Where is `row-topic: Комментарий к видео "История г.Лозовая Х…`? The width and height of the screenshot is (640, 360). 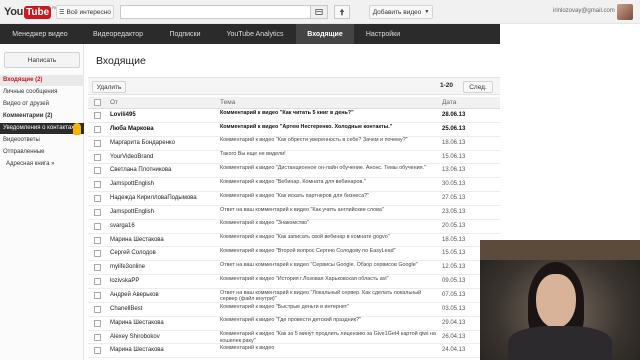
row-topic: Комментарий к видео "История г.Лозовая Х… is located at coordinates (329, 282).